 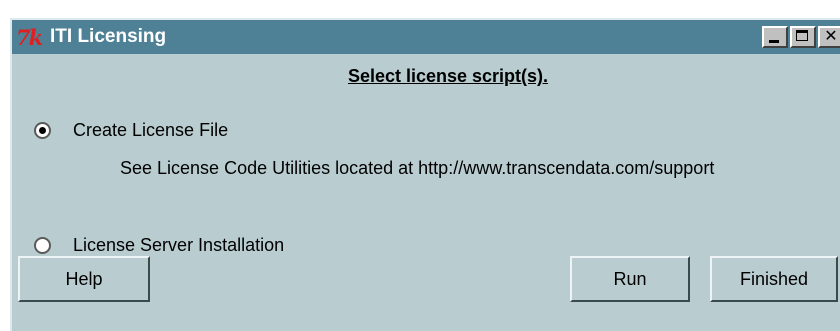 What do you see at coordinates (179, 245) in the screenshot?
I see `option-label: License Server Installation` at bounding box center [179, 245].